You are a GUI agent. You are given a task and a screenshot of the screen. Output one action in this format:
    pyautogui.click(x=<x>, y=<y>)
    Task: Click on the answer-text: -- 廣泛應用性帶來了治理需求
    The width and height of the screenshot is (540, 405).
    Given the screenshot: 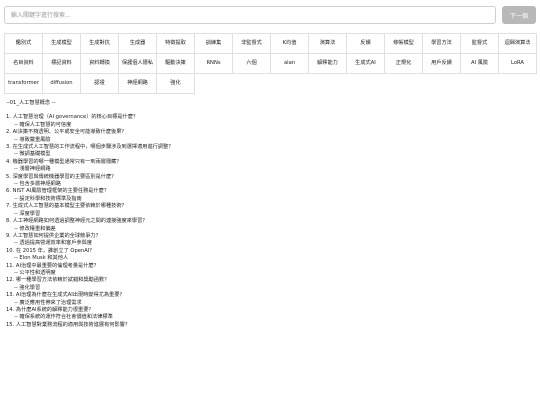 What is the action you would take?
    pyautogui.click(x=48, y=302)
    